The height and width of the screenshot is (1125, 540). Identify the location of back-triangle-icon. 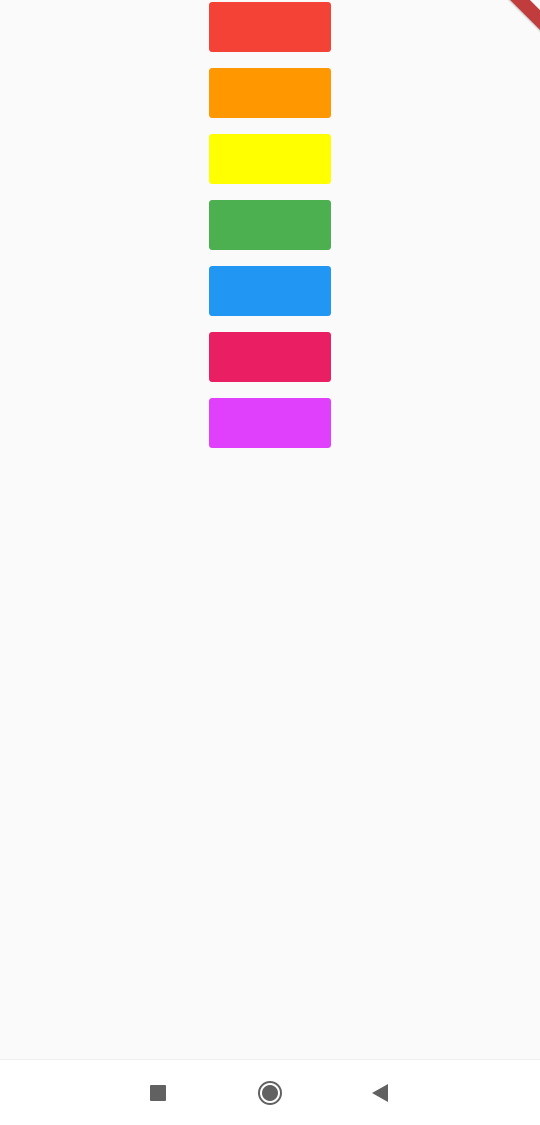
(380, 1092).